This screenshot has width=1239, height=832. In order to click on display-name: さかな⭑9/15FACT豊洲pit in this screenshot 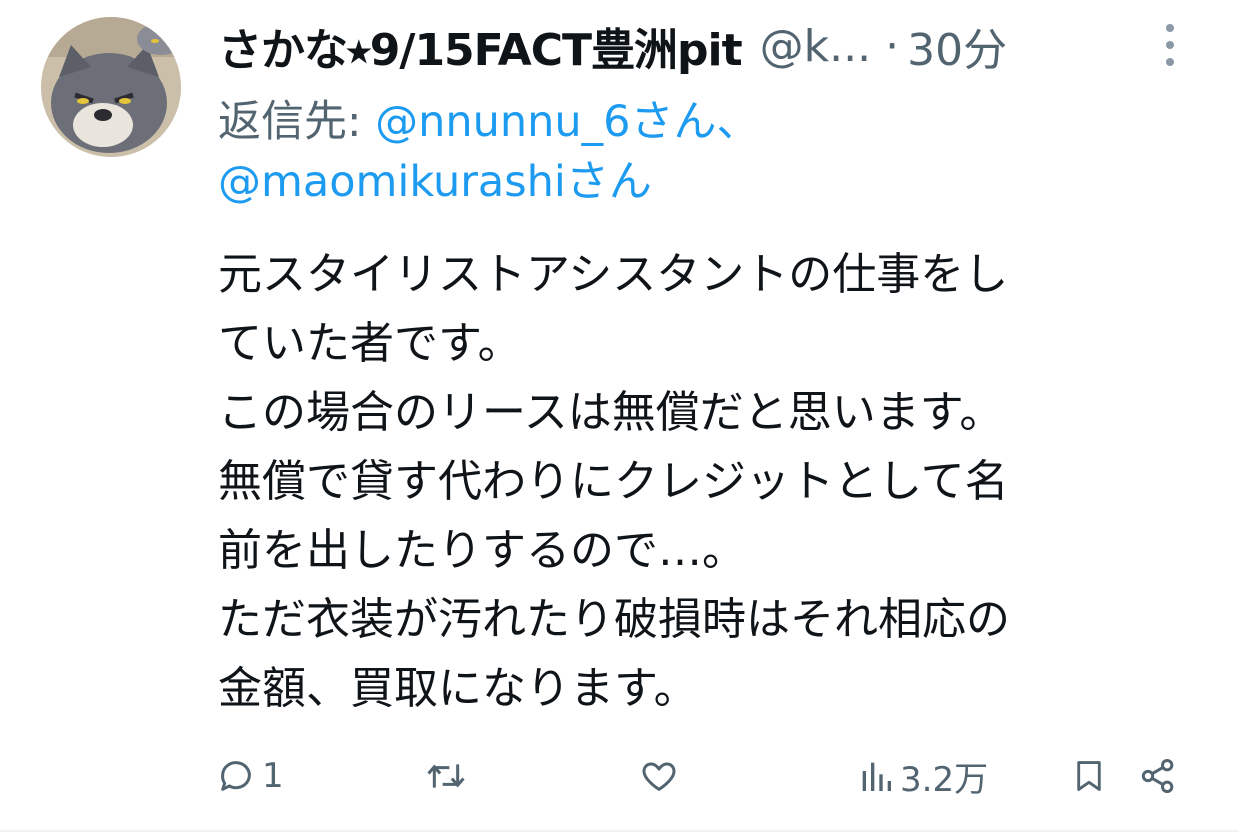, I will do `click(480, 46)`.